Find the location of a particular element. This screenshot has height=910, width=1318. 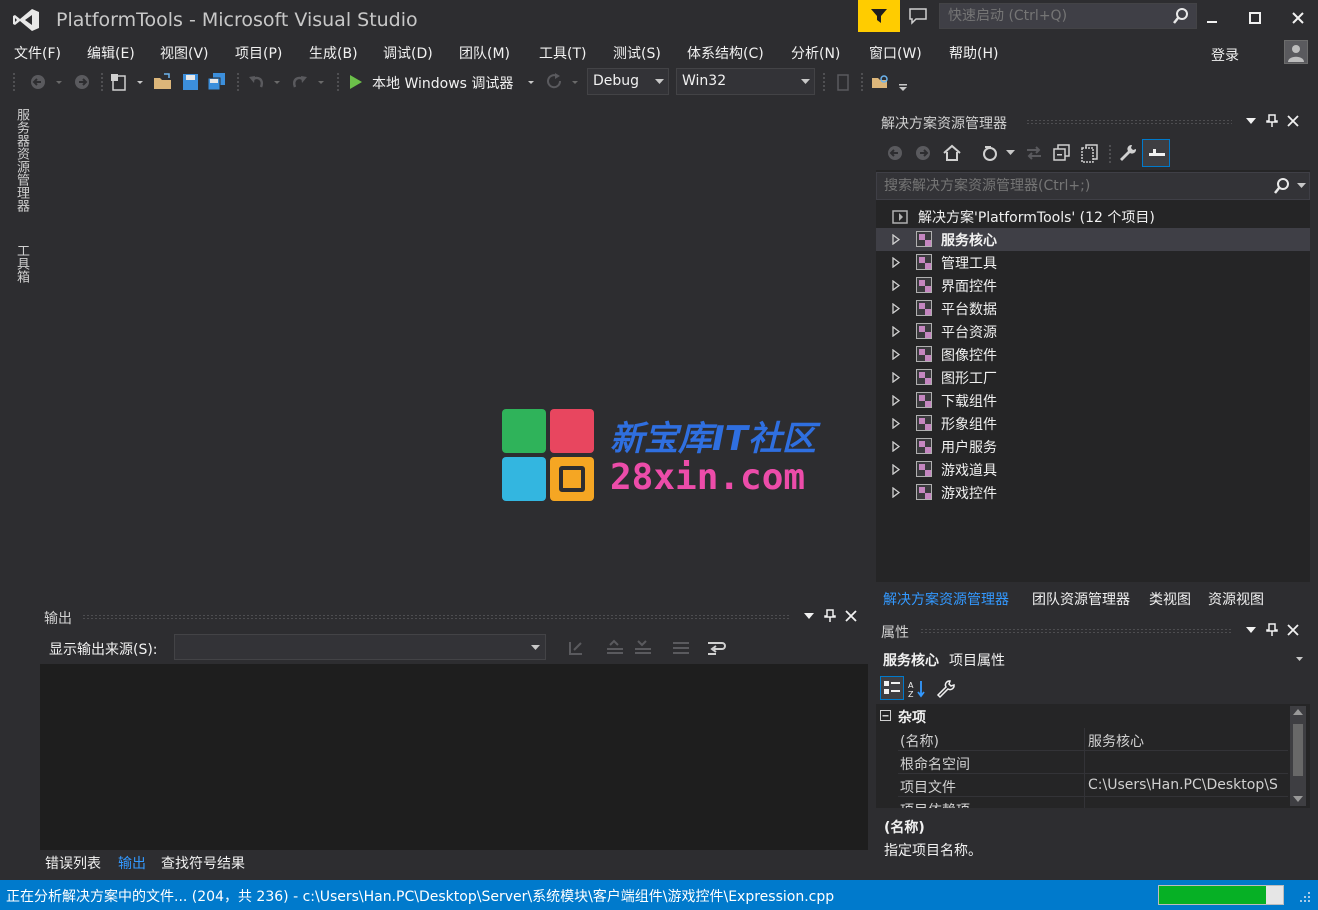

minimize-button is located at coordinates (1212, 18).